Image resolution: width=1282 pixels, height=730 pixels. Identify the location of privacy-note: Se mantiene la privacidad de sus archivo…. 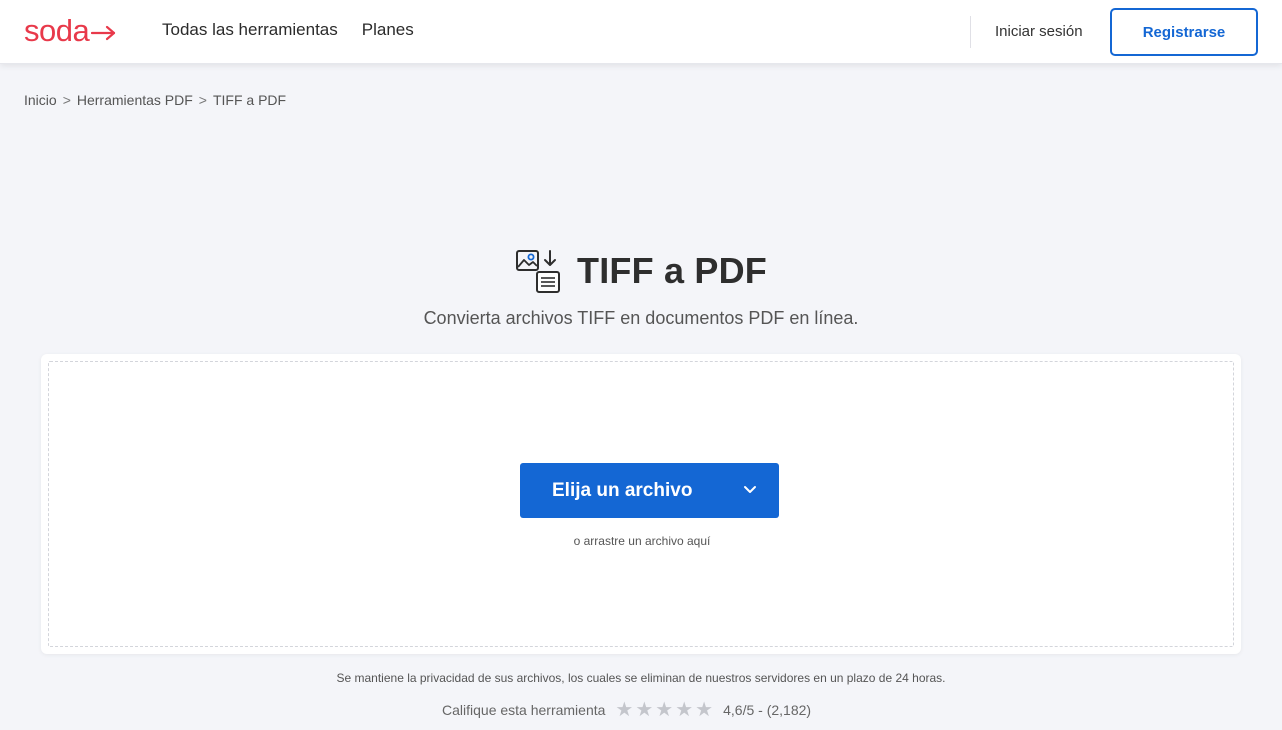
(641, 678).